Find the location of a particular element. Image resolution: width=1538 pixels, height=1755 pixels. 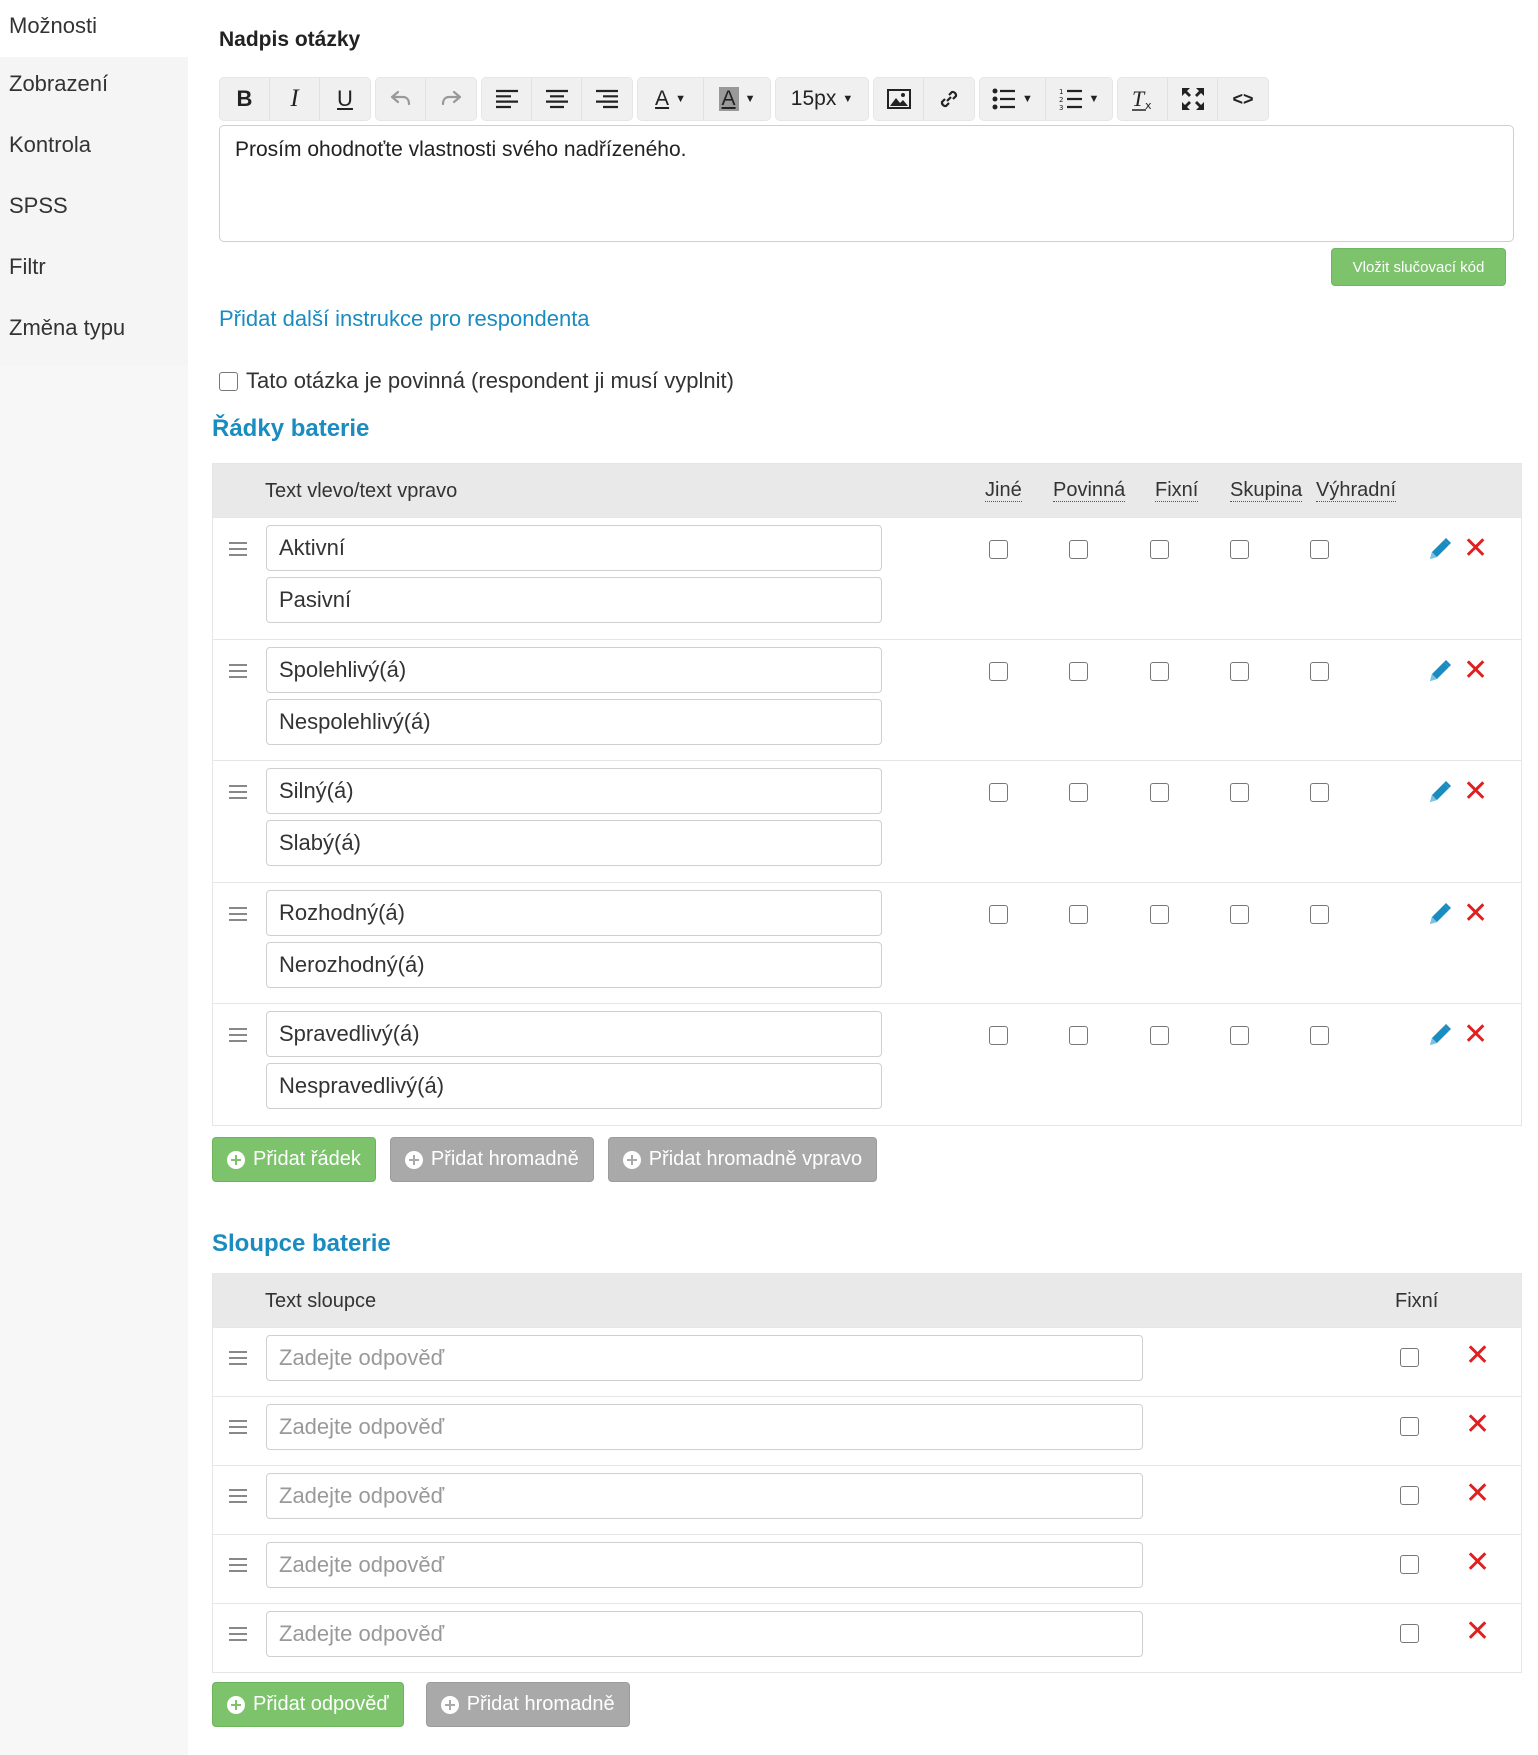

add-bulk-right-button: Přidat hromadně vpravo is located at coordinates (742, 1159).